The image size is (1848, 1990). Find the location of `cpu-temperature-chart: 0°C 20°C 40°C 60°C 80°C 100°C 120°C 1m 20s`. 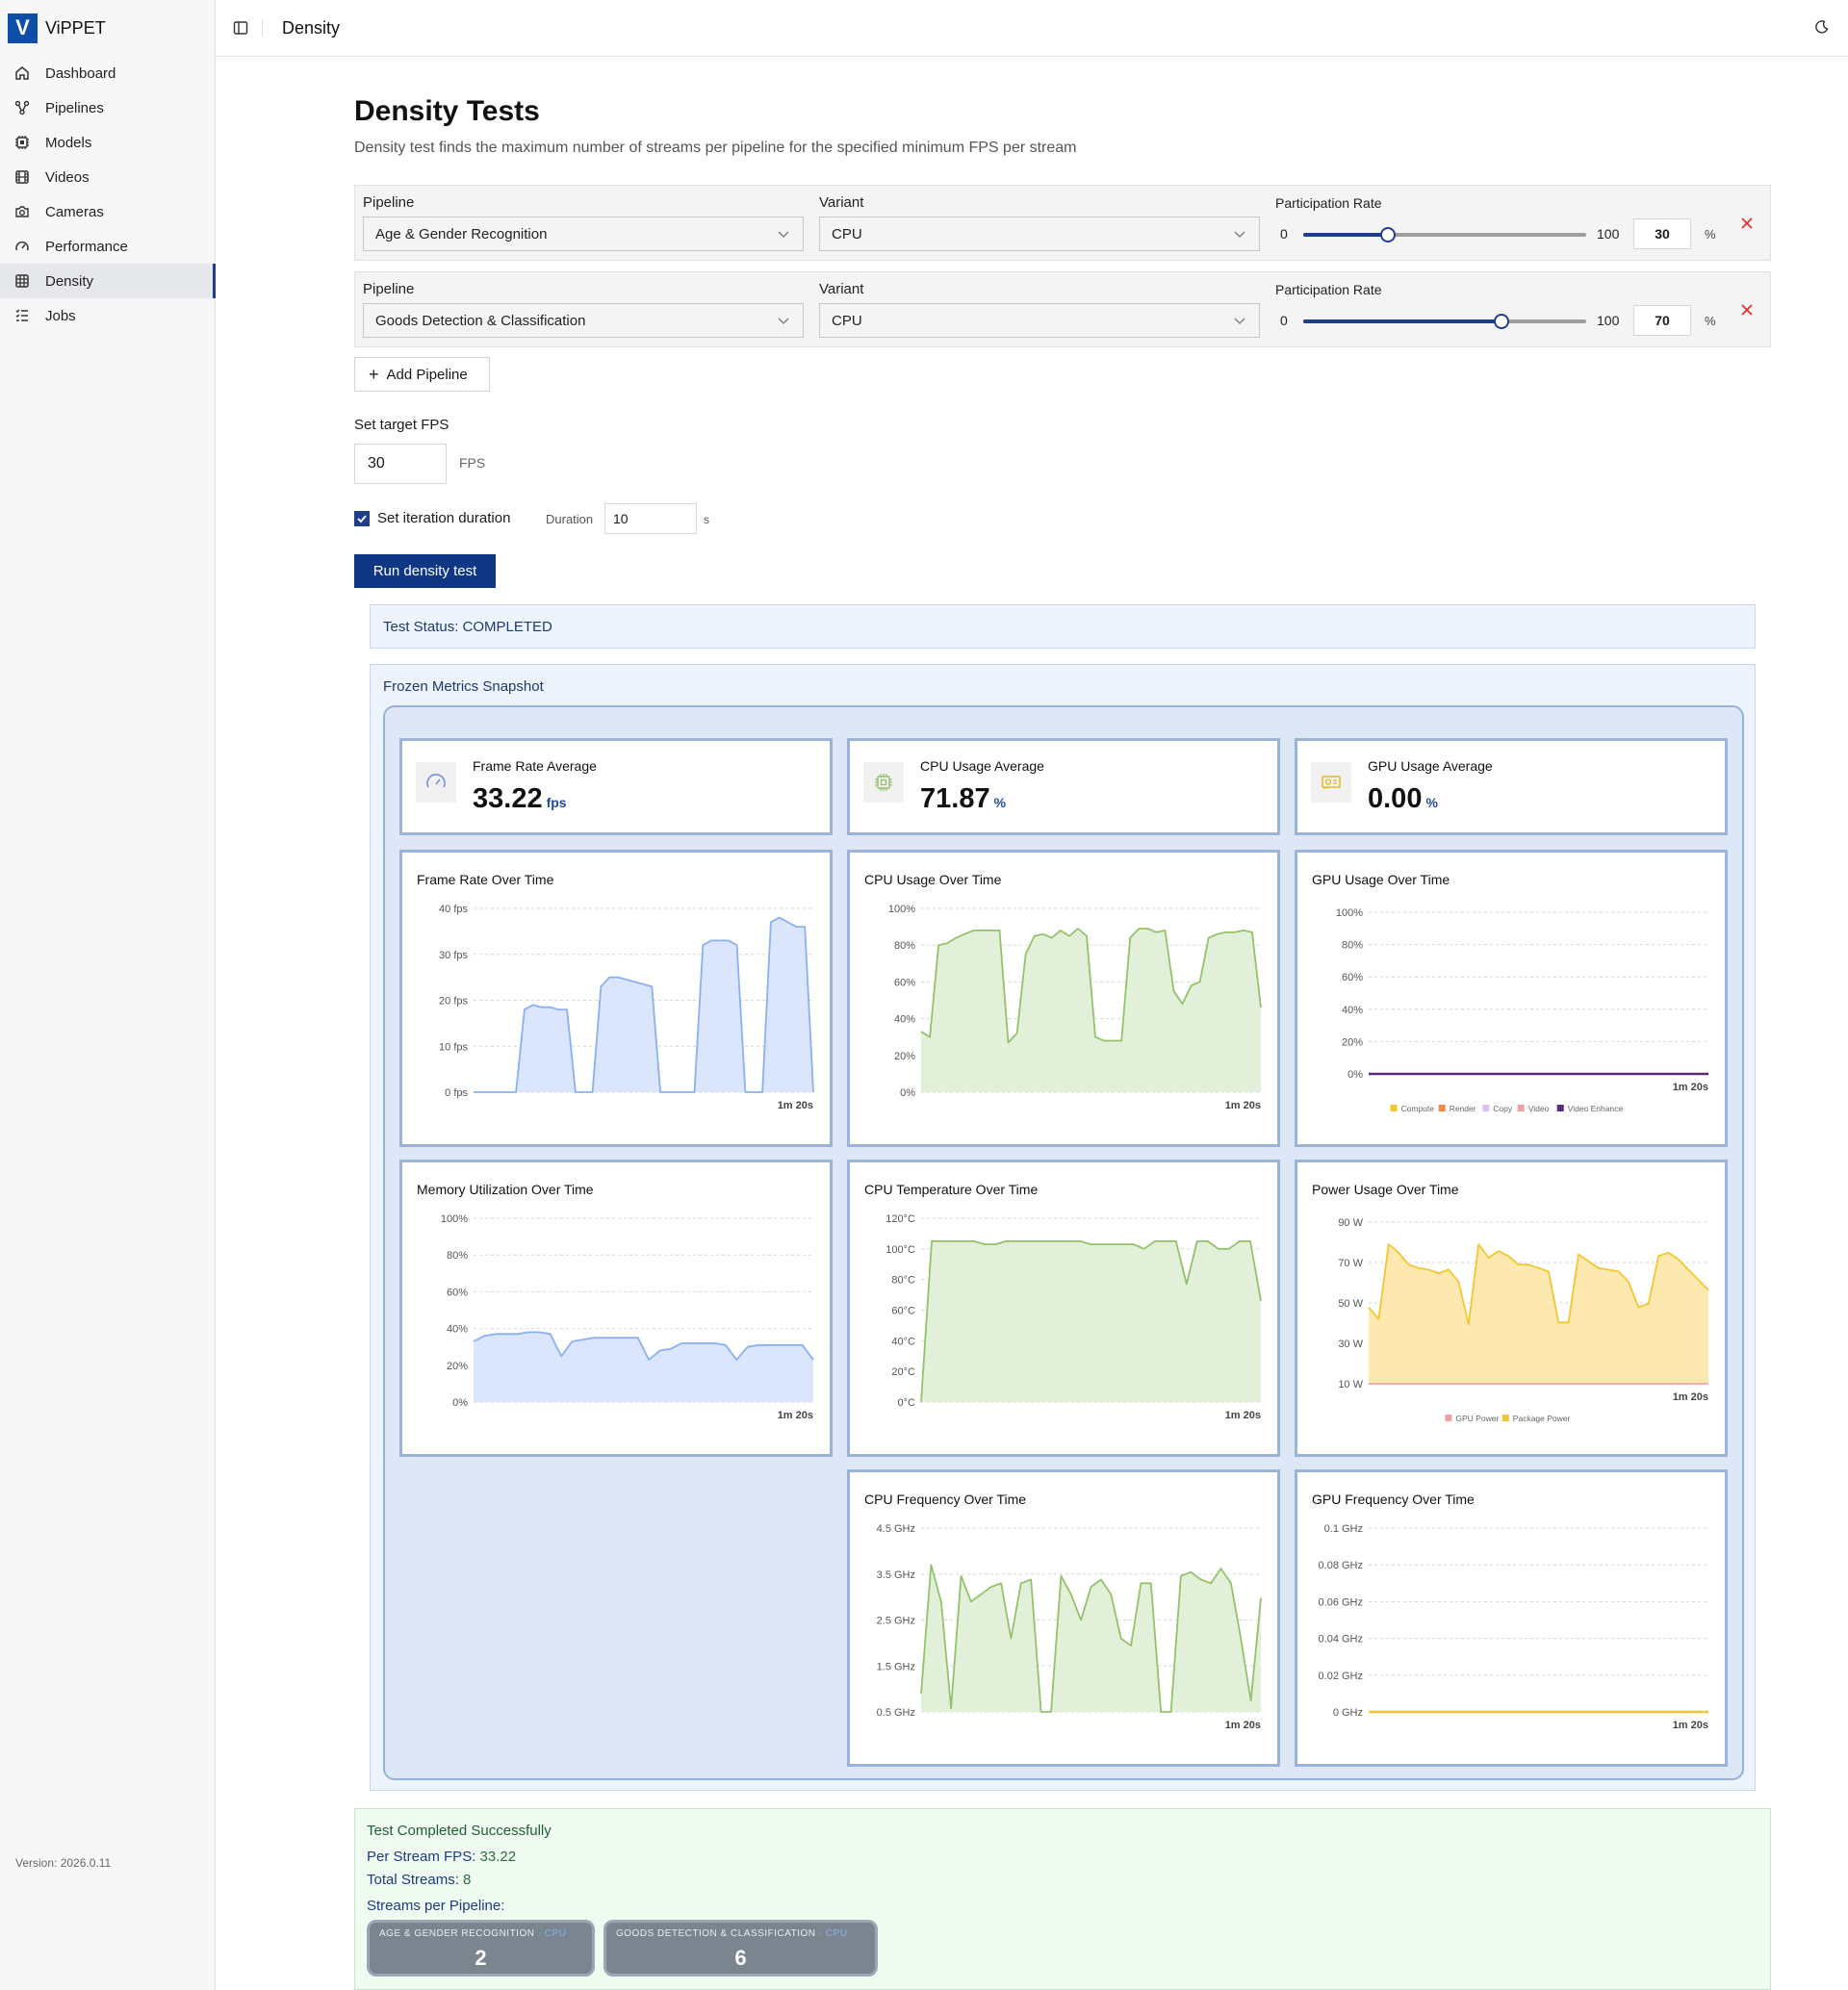

cpu-temperature-chart: 0°C 20°C 40°C 60°C 80°C 100°C 120°C 1m 20s is located at coordinates (1074, 1317).